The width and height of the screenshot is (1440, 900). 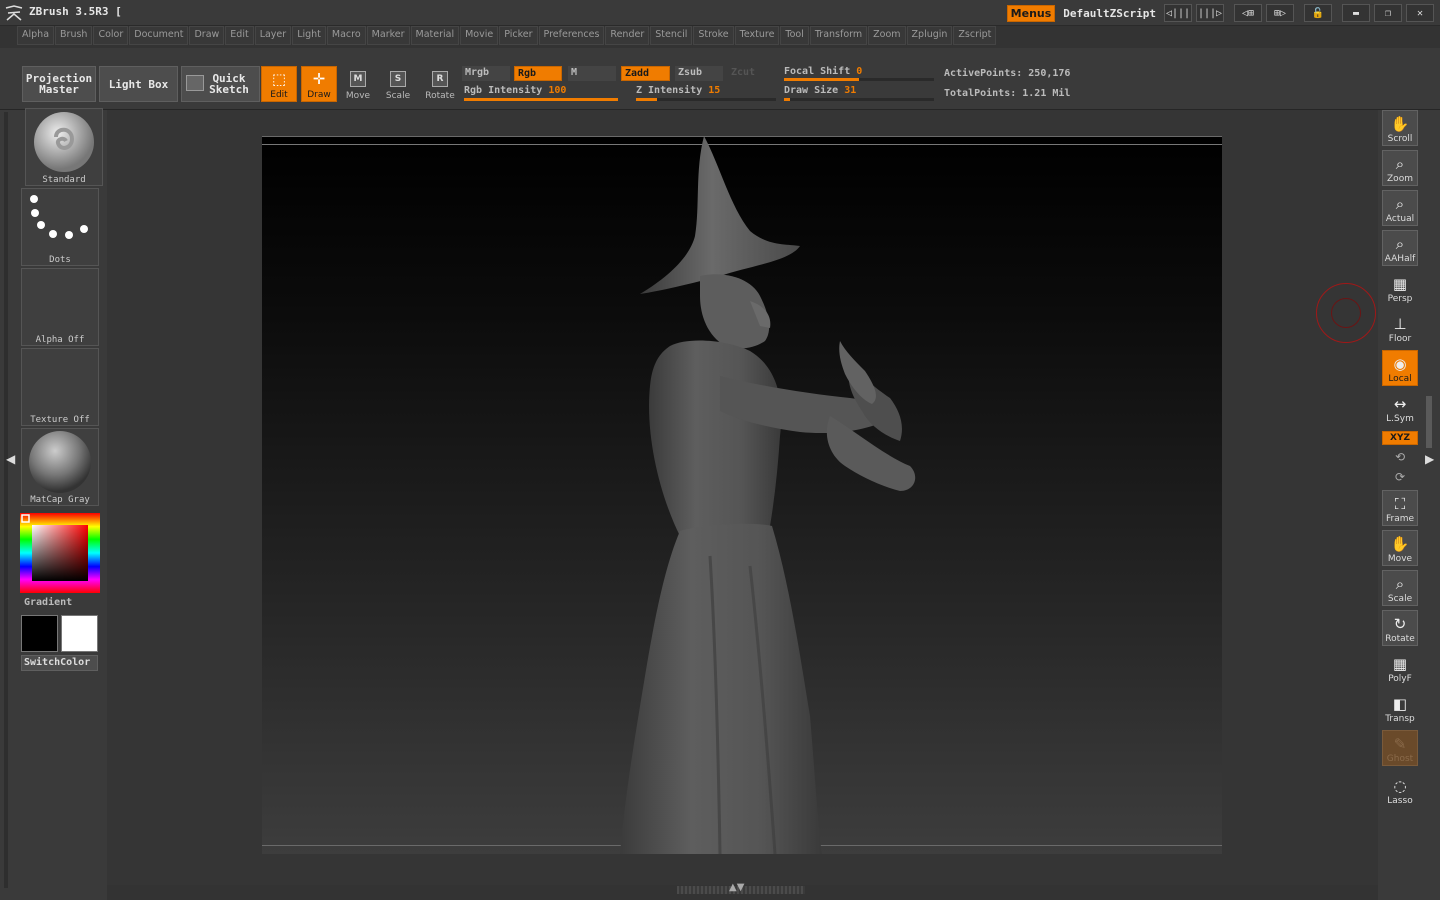 What do you see at coordinates (1280, 13) in the screenshot?
I see `window-b-icon: ⊞▷` at bounding box center [1280, 13].